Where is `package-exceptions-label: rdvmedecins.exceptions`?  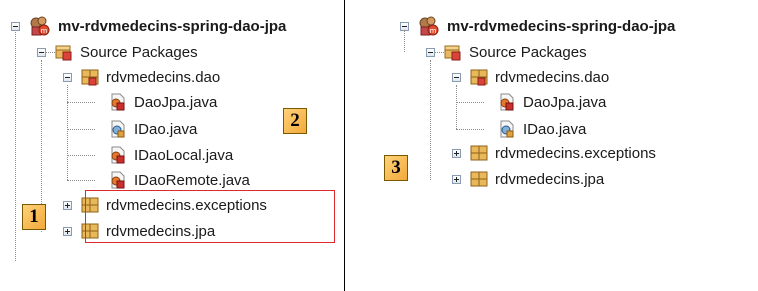 package-exceptions-label: rdvmedecins.exceptions is located at coordinates (575, 153).